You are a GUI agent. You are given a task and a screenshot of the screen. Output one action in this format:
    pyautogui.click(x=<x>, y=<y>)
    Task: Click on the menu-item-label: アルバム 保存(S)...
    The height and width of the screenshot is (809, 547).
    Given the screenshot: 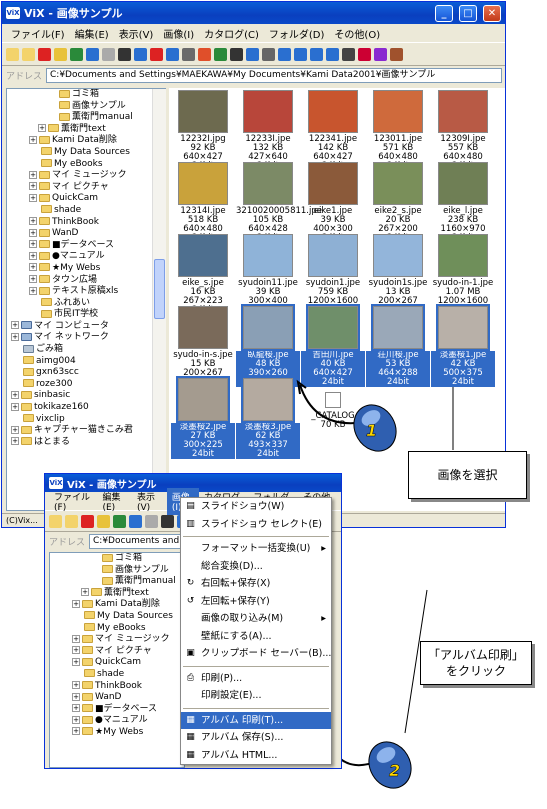 What is the action you would take?
    pyautogui.click(x=242, y=737)
    